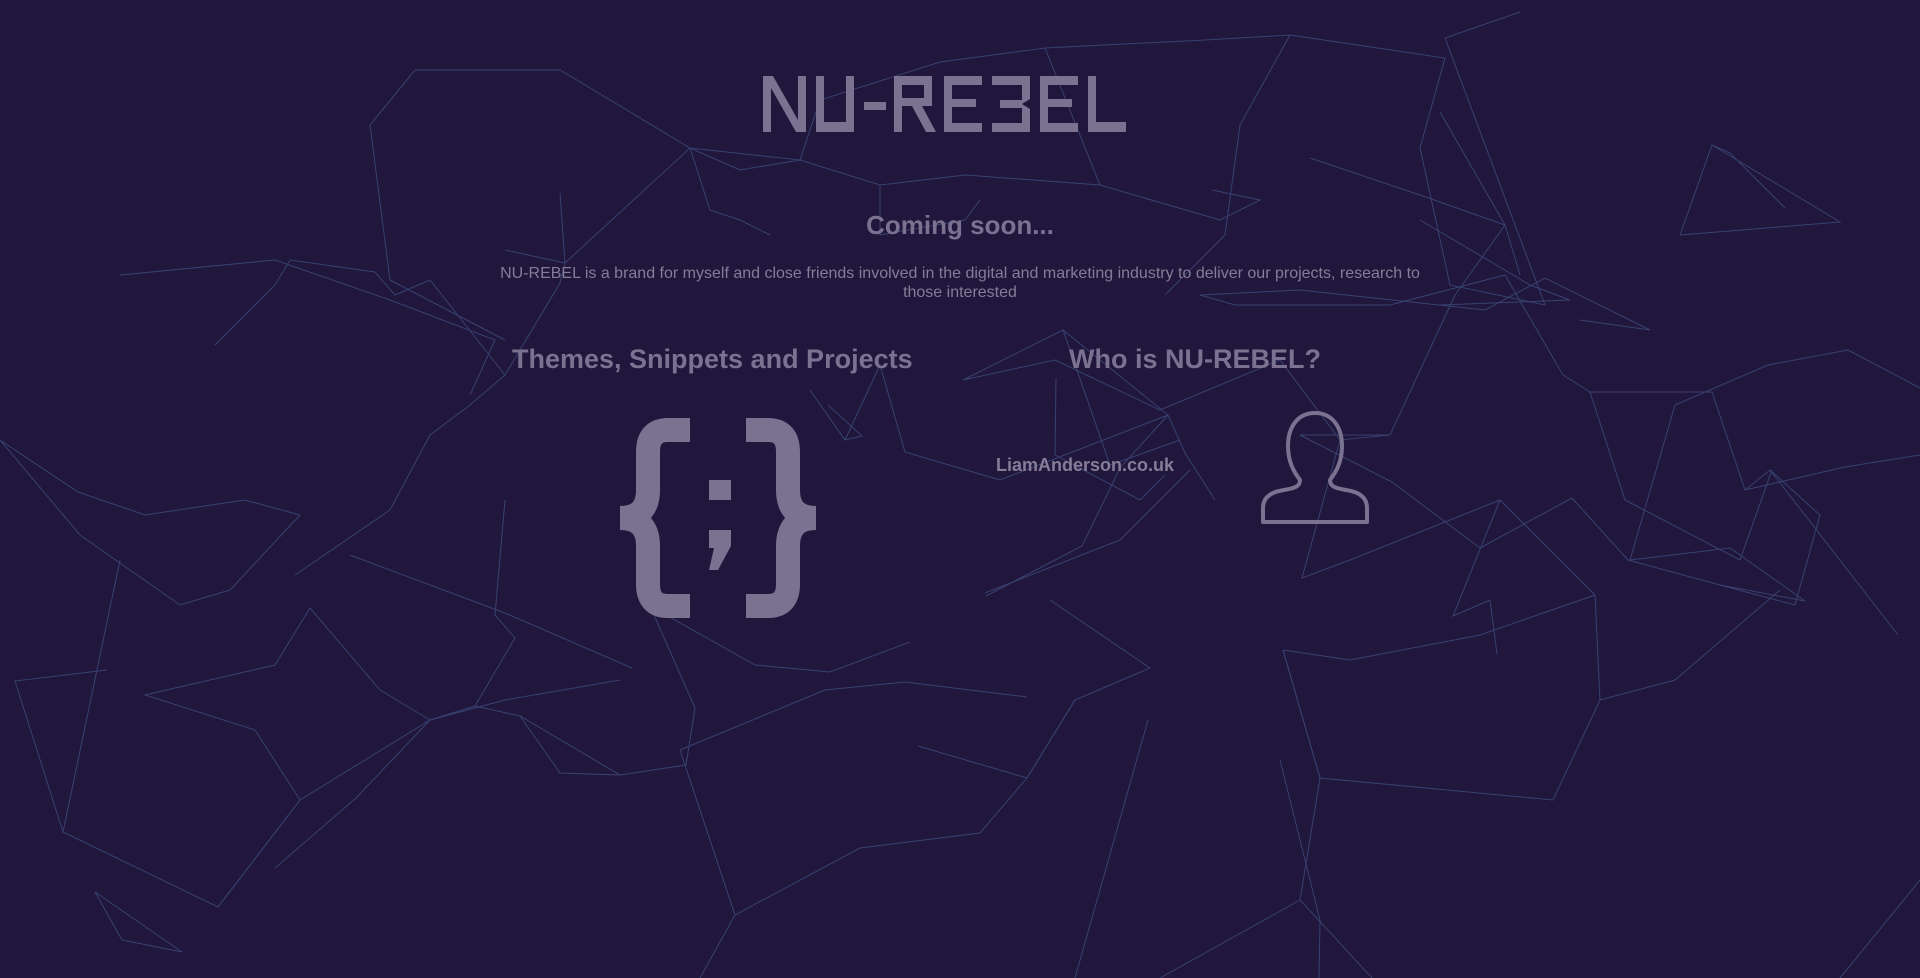 This screenshot has height=978, width=1920. What do you see at coordinates (712, 359) in the screenshot?
I see `projects-section-title: Themes, Snippets and Projects` at bounding box center [712, 359].